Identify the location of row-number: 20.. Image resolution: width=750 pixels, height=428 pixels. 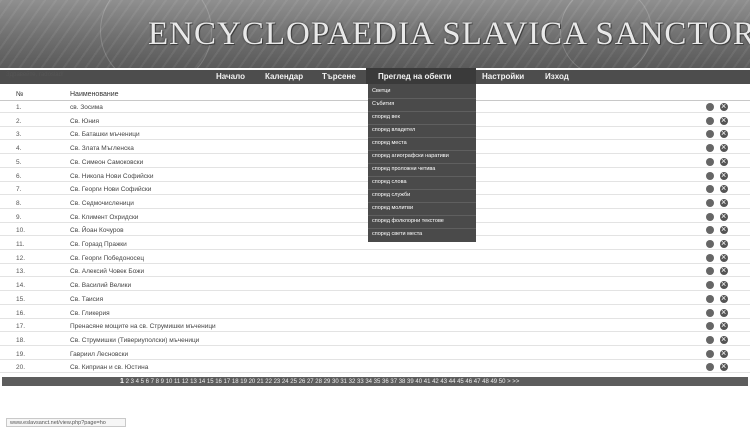
(21, 368).